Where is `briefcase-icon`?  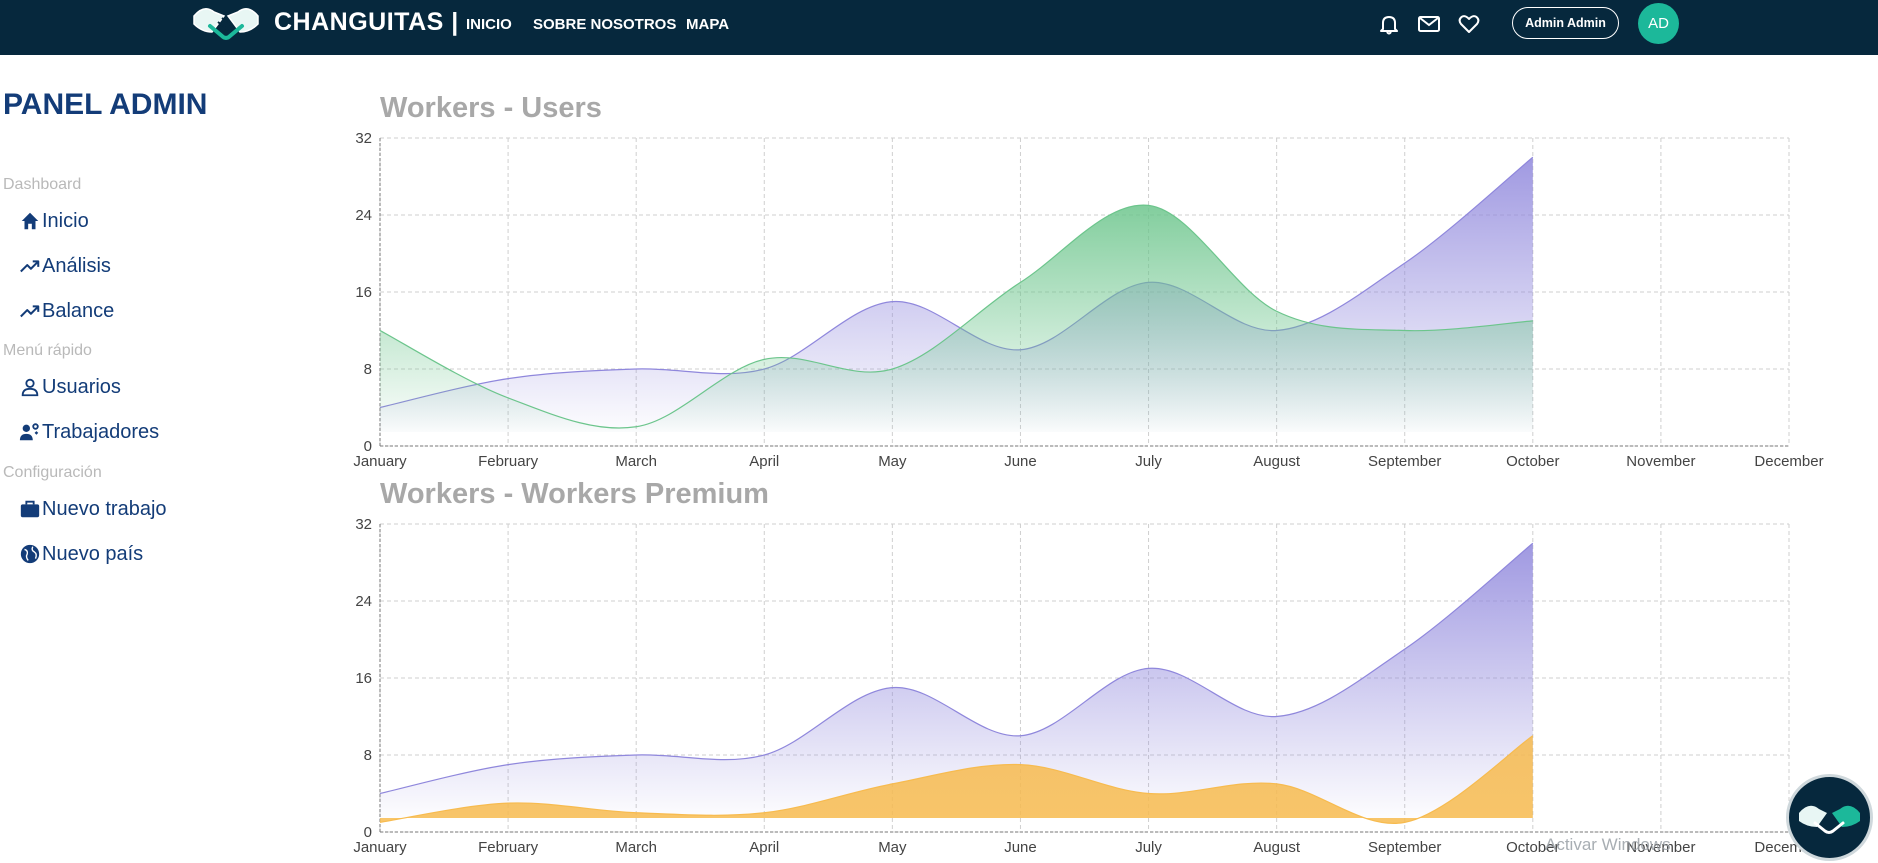 briefcase-icon is located at coordinates (30, 509).